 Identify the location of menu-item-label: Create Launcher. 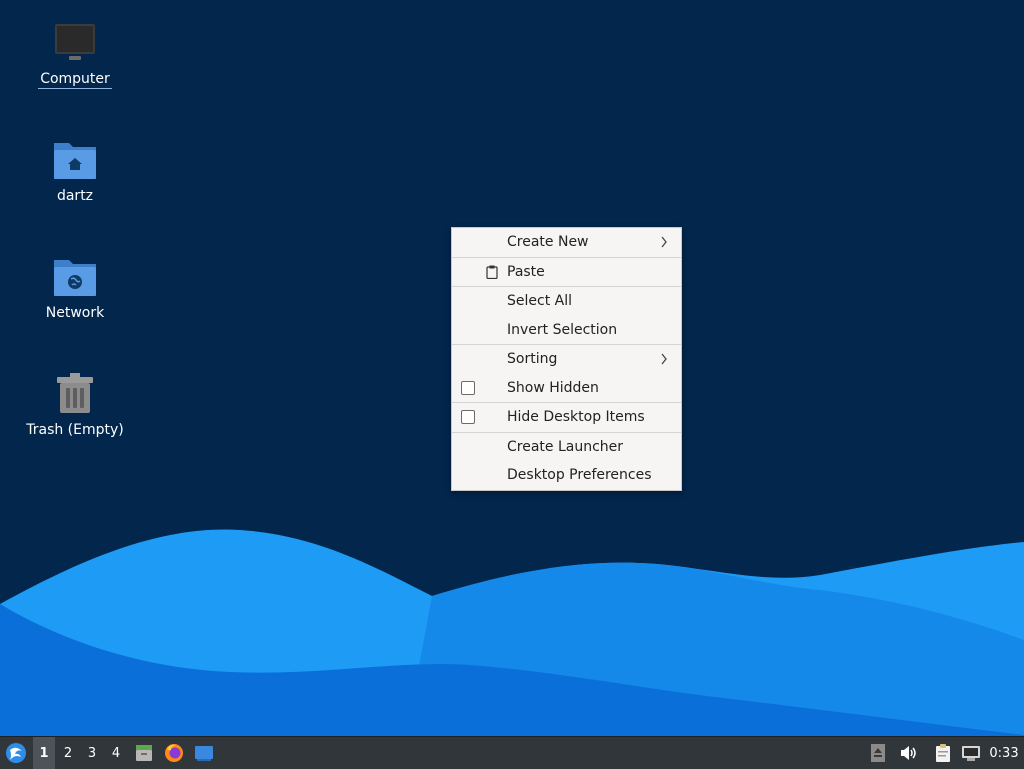
(565, 446).